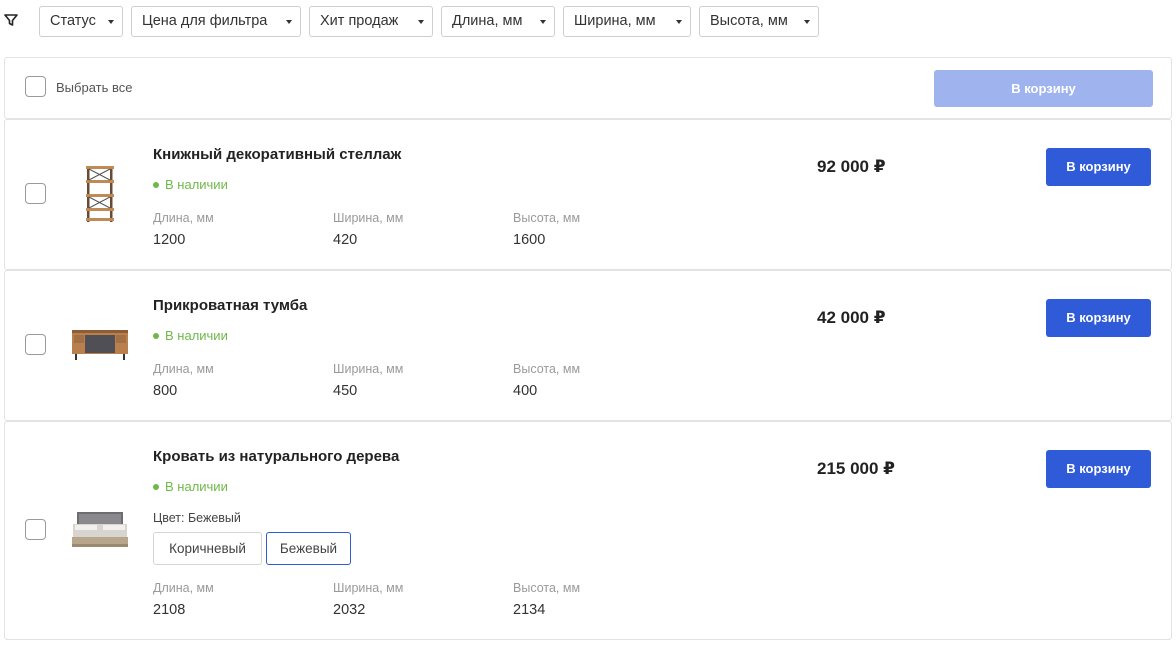 Image resolution: width=1176 pixels, height=645 pixels. Describe the element at coordinates (856, 468) in the screenshot. I see `product-price: 215 000 ₽` at that location.